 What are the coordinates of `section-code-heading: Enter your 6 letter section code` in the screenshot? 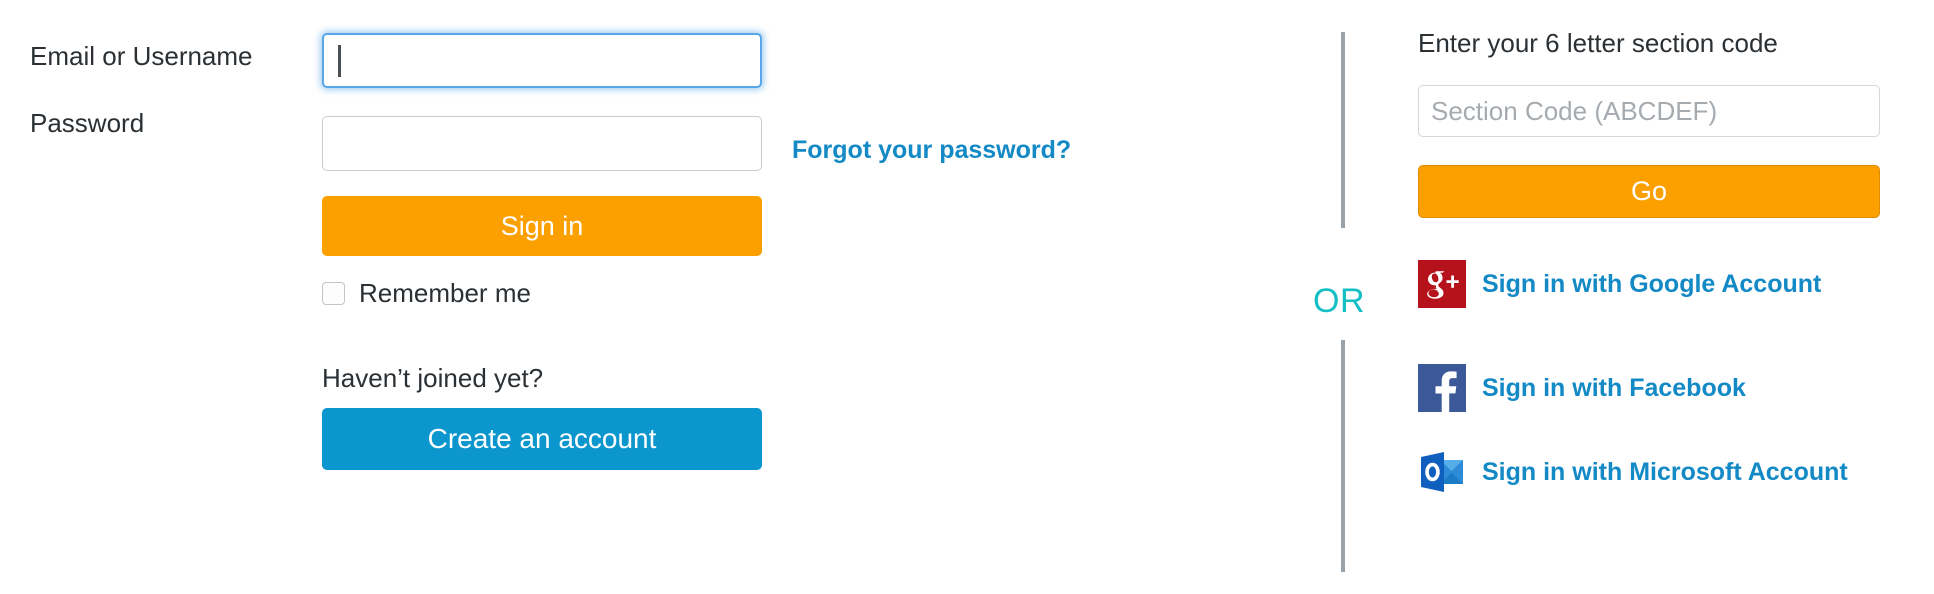 It's located at (1598, 43).